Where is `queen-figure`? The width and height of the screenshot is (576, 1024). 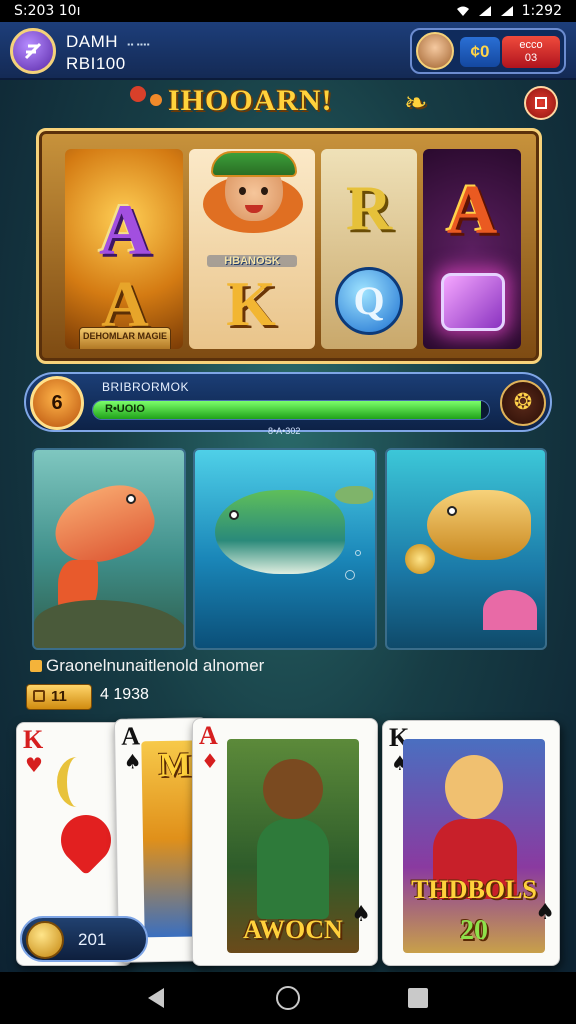
queen-figure is located at coordinates (474, 787).